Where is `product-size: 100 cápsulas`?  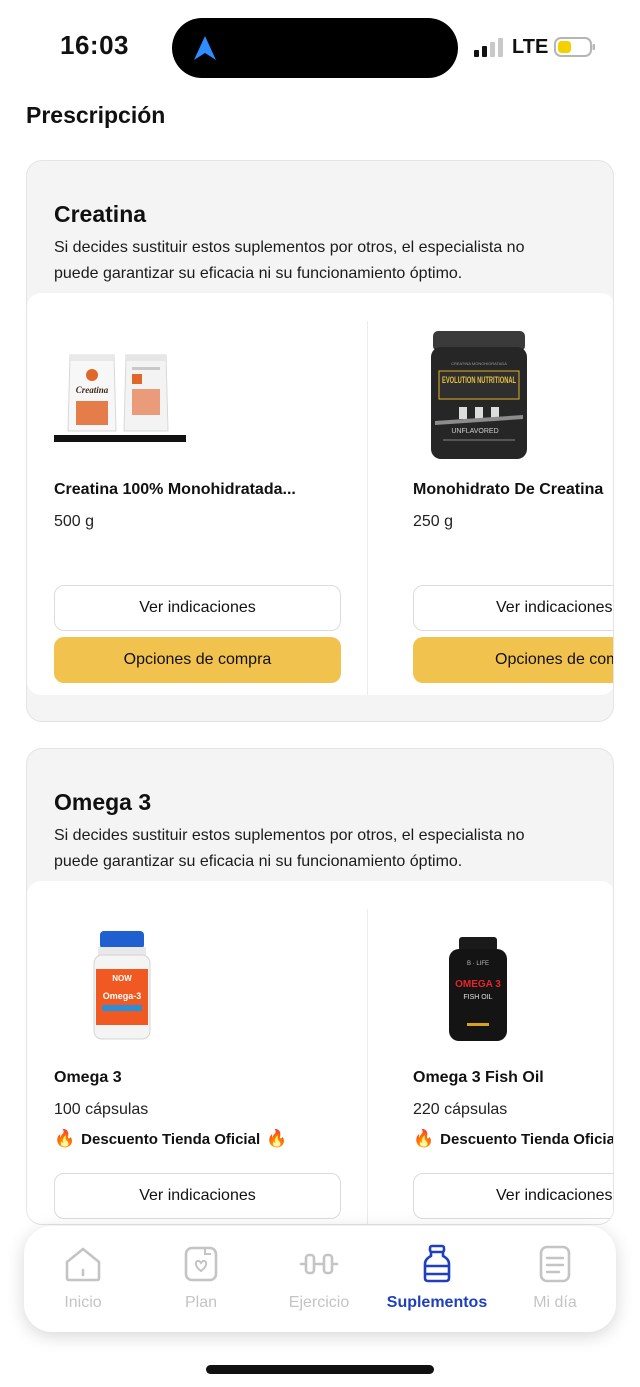
product-size: 100 cápsulas is located at coordinates (101, 1109).